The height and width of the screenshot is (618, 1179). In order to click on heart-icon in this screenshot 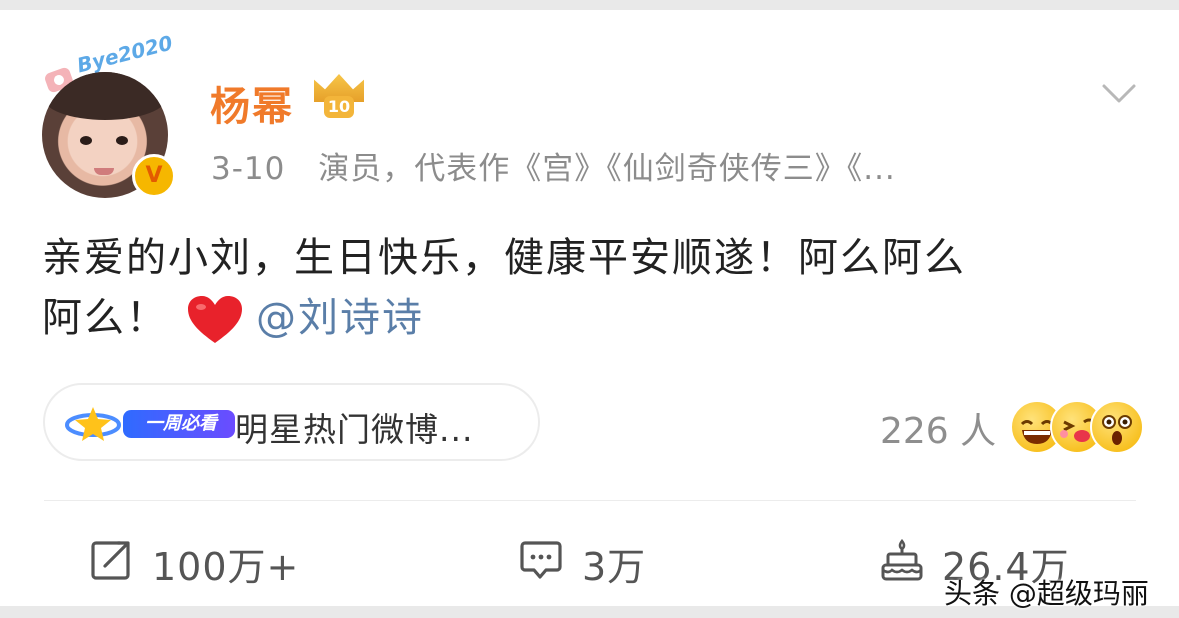, I will do `click(215, 319)`.